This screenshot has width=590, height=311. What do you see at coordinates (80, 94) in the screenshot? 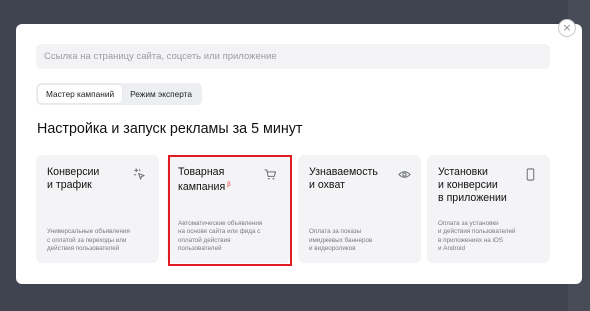
I see `tab-campaign-wizard: Мастер кампаний` at bounding box center [80, 94].